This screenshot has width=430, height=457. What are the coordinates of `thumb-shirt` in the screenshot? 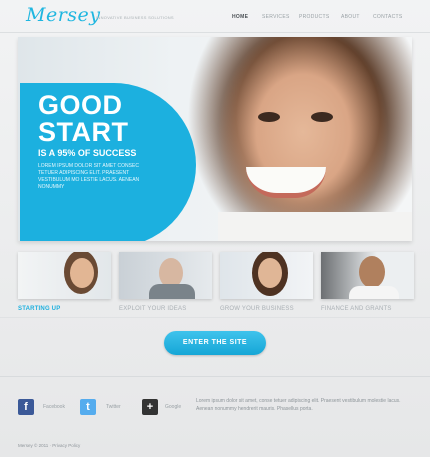 It's located at (374, 292).